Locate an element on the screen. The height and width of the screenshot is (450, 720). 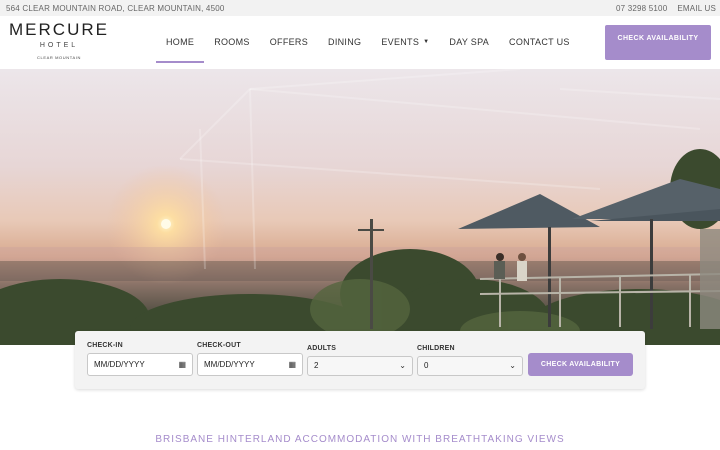
nav-item-label: DINING is located at coordinates (345, 42).